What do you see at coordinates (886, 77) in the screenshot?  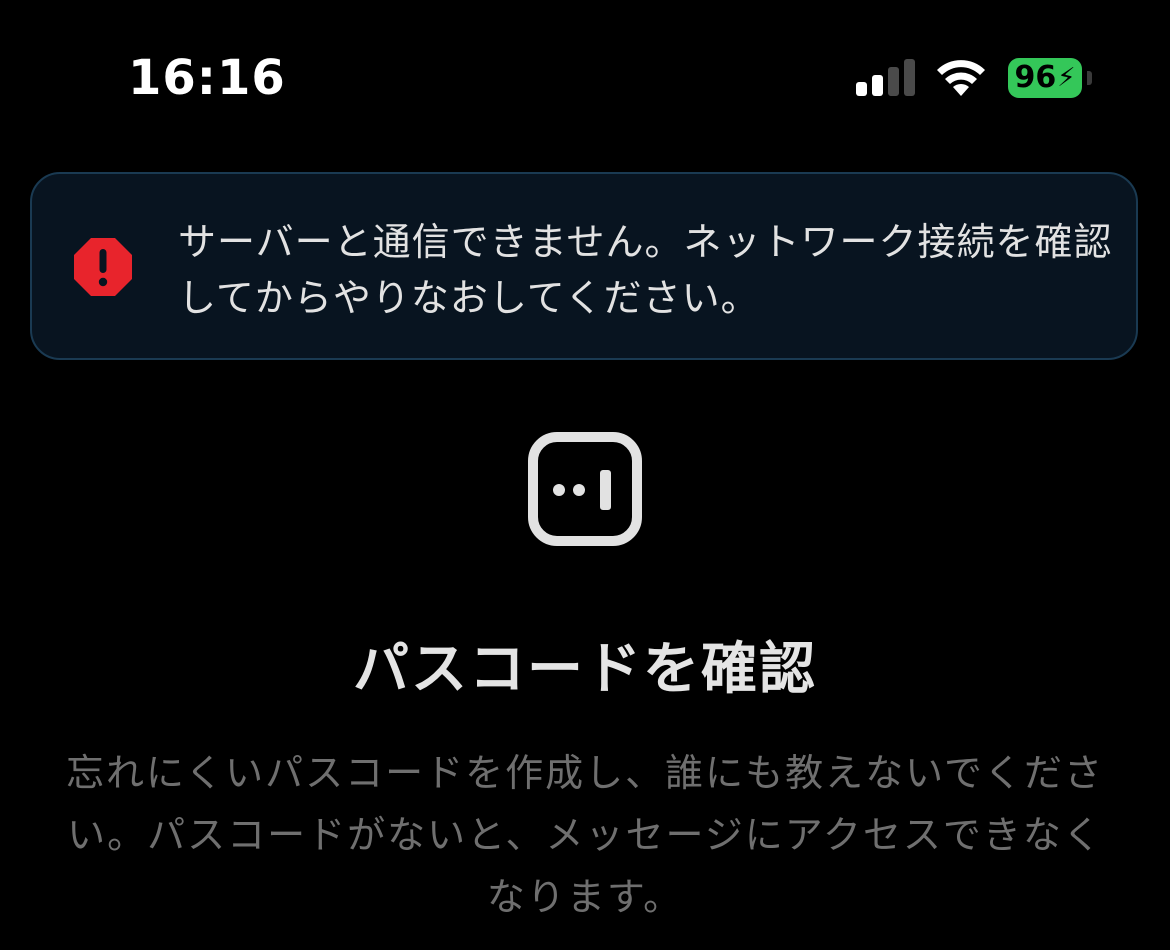 I see `cellular-signal-icon` at bounding box center [886, 77].